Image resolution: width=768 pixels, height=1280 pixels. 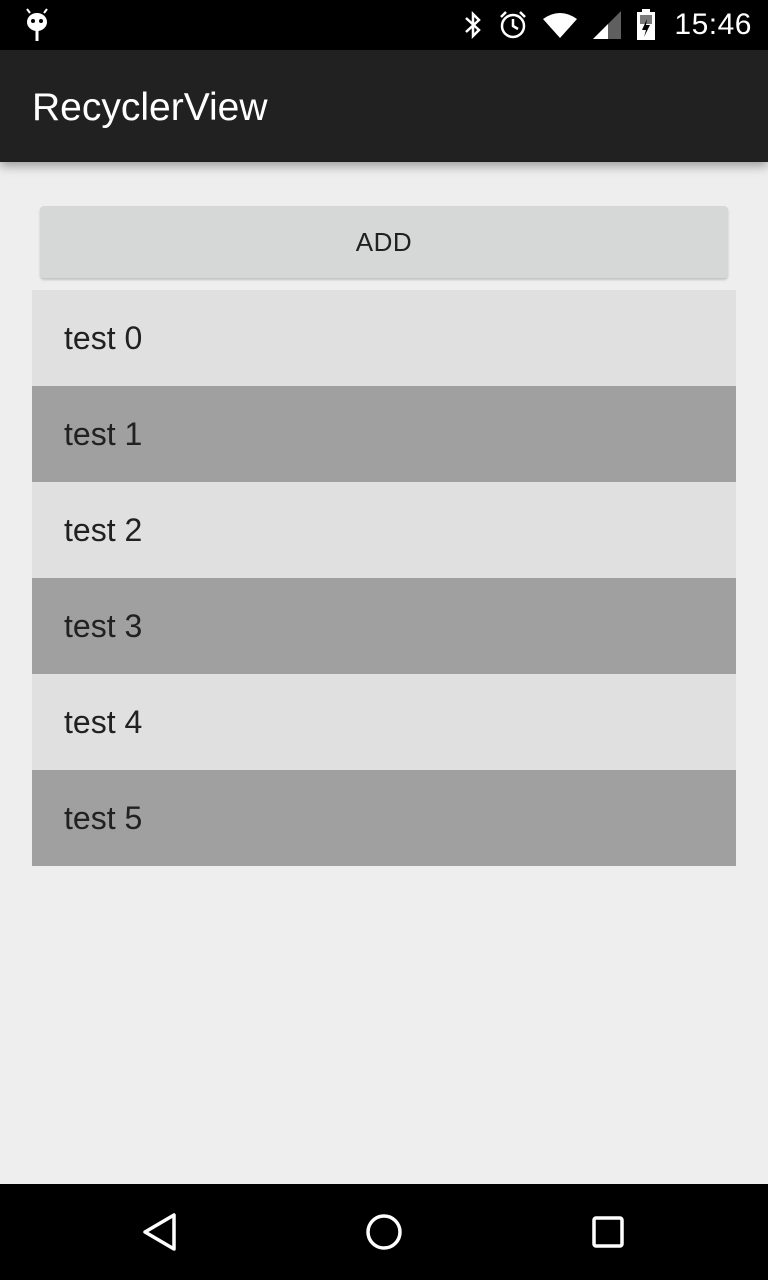 What do you see at coordinates (384, 338) in the screenshot?
I see `list-item: test 0` at bounding box center [384, 338].